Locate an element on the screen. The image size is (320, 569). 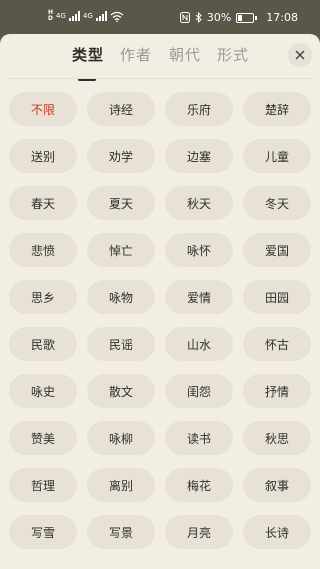
category-chip: 离别 is located at coordinates (121, 485).